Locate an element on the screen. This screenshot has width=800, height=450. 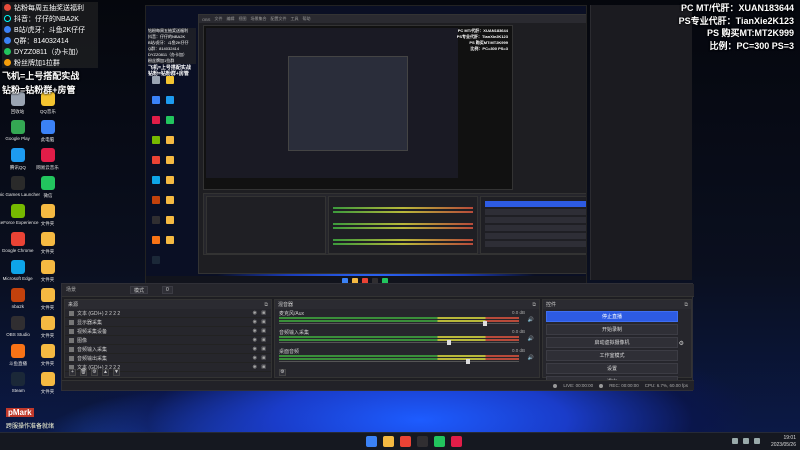
desktop-icon: Google Play is located at coordinates (18, 131).